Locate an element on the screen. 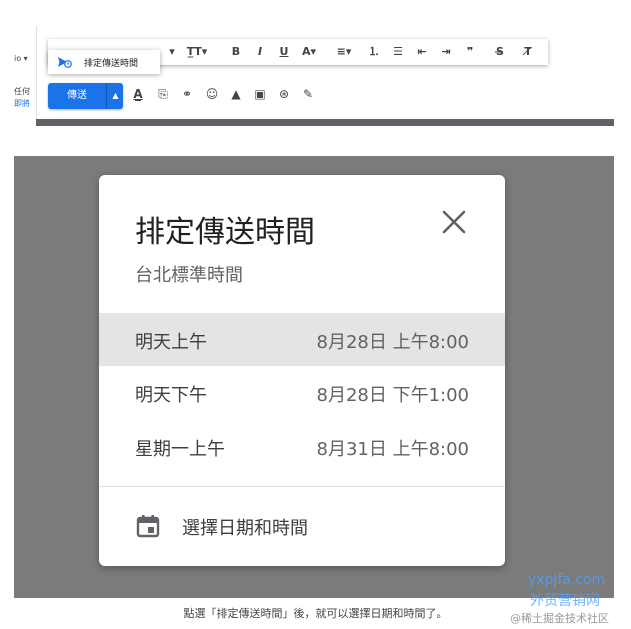  calendar-icon is located at coordinates (148, 526).